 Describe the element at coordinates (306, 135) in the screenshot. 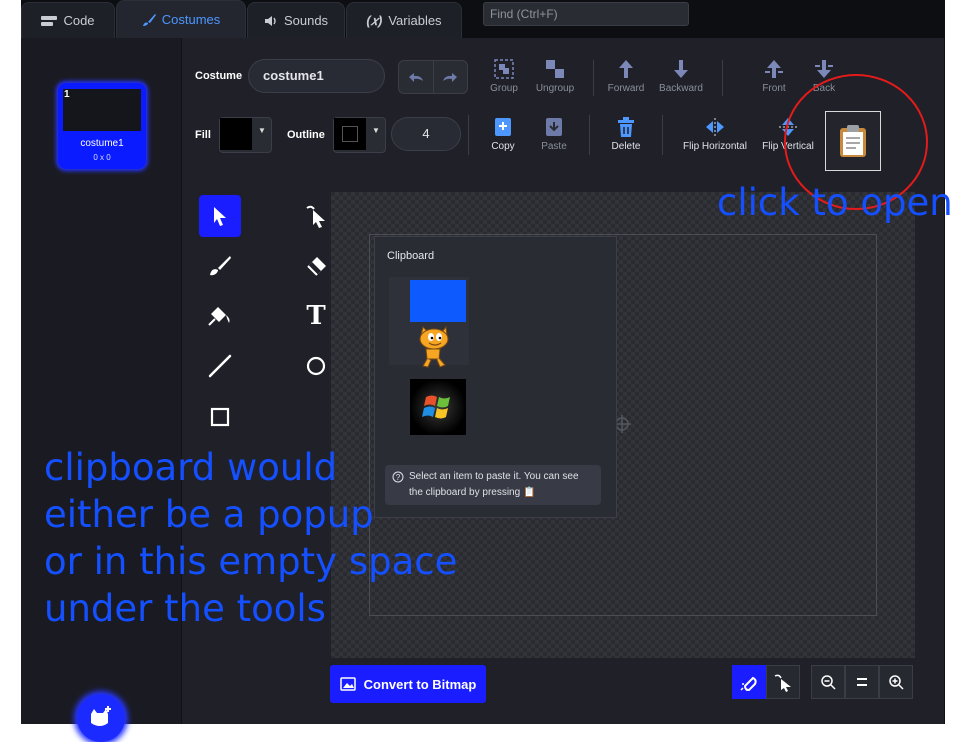

I see `outline-label: Outline` at that location.